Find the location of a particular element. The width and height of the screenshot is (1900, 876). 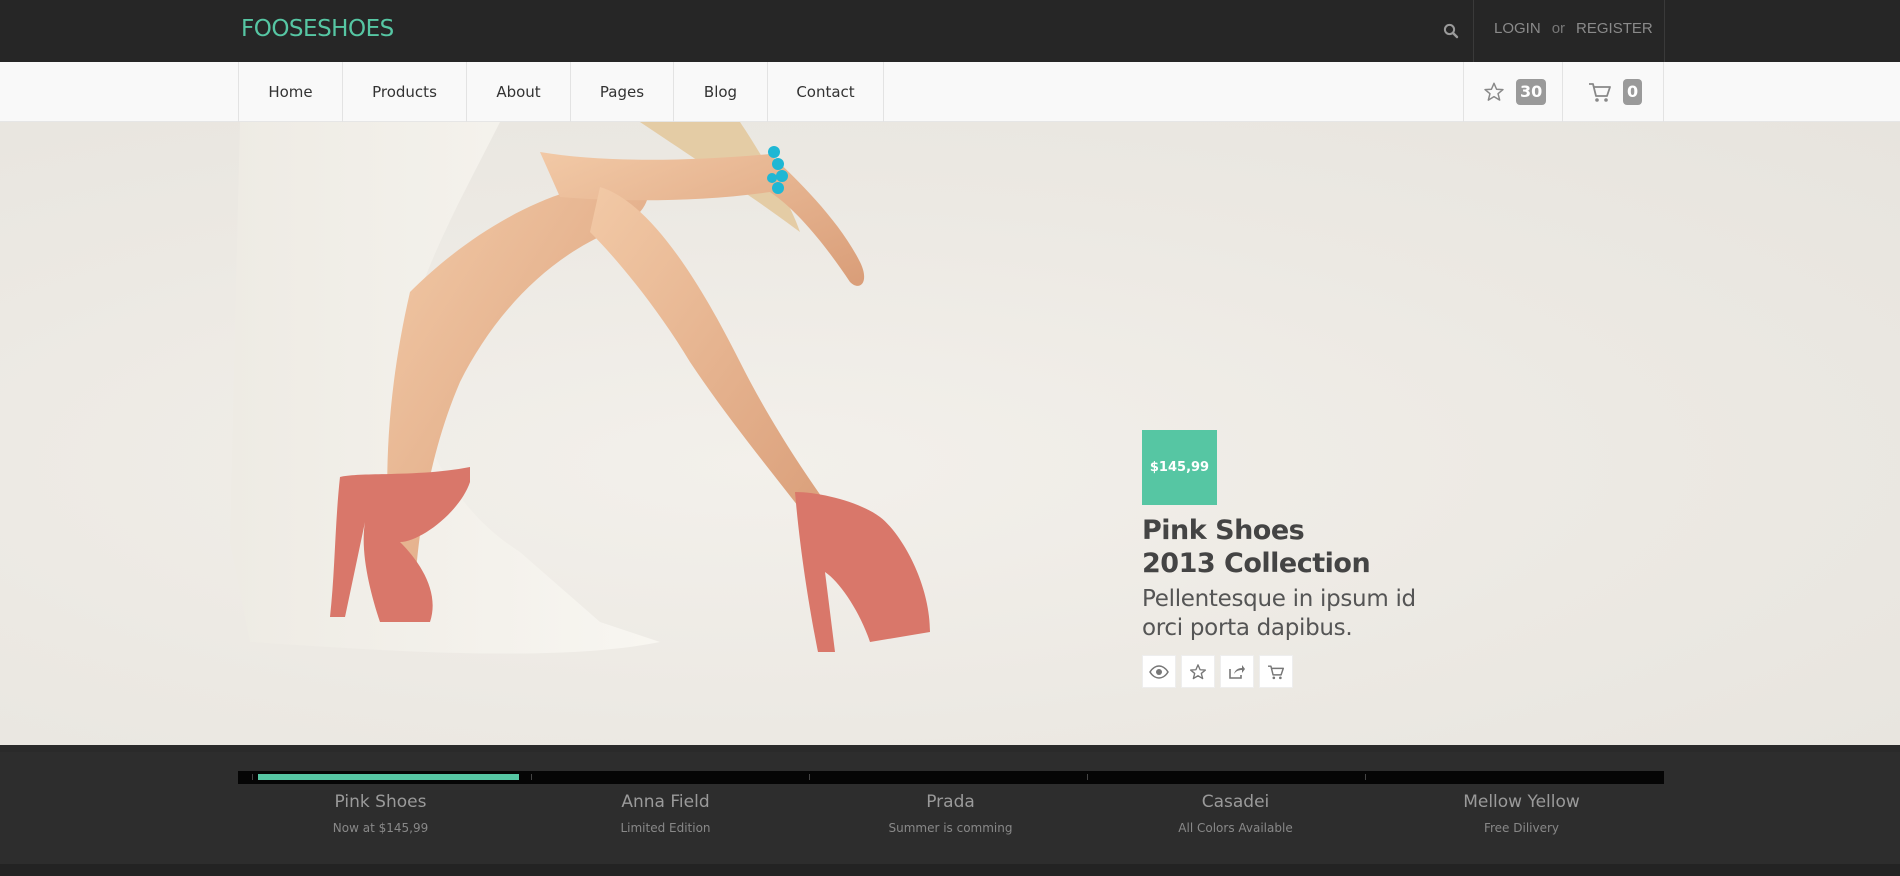

nav-item-about: About is located at coordinates (519, 92).